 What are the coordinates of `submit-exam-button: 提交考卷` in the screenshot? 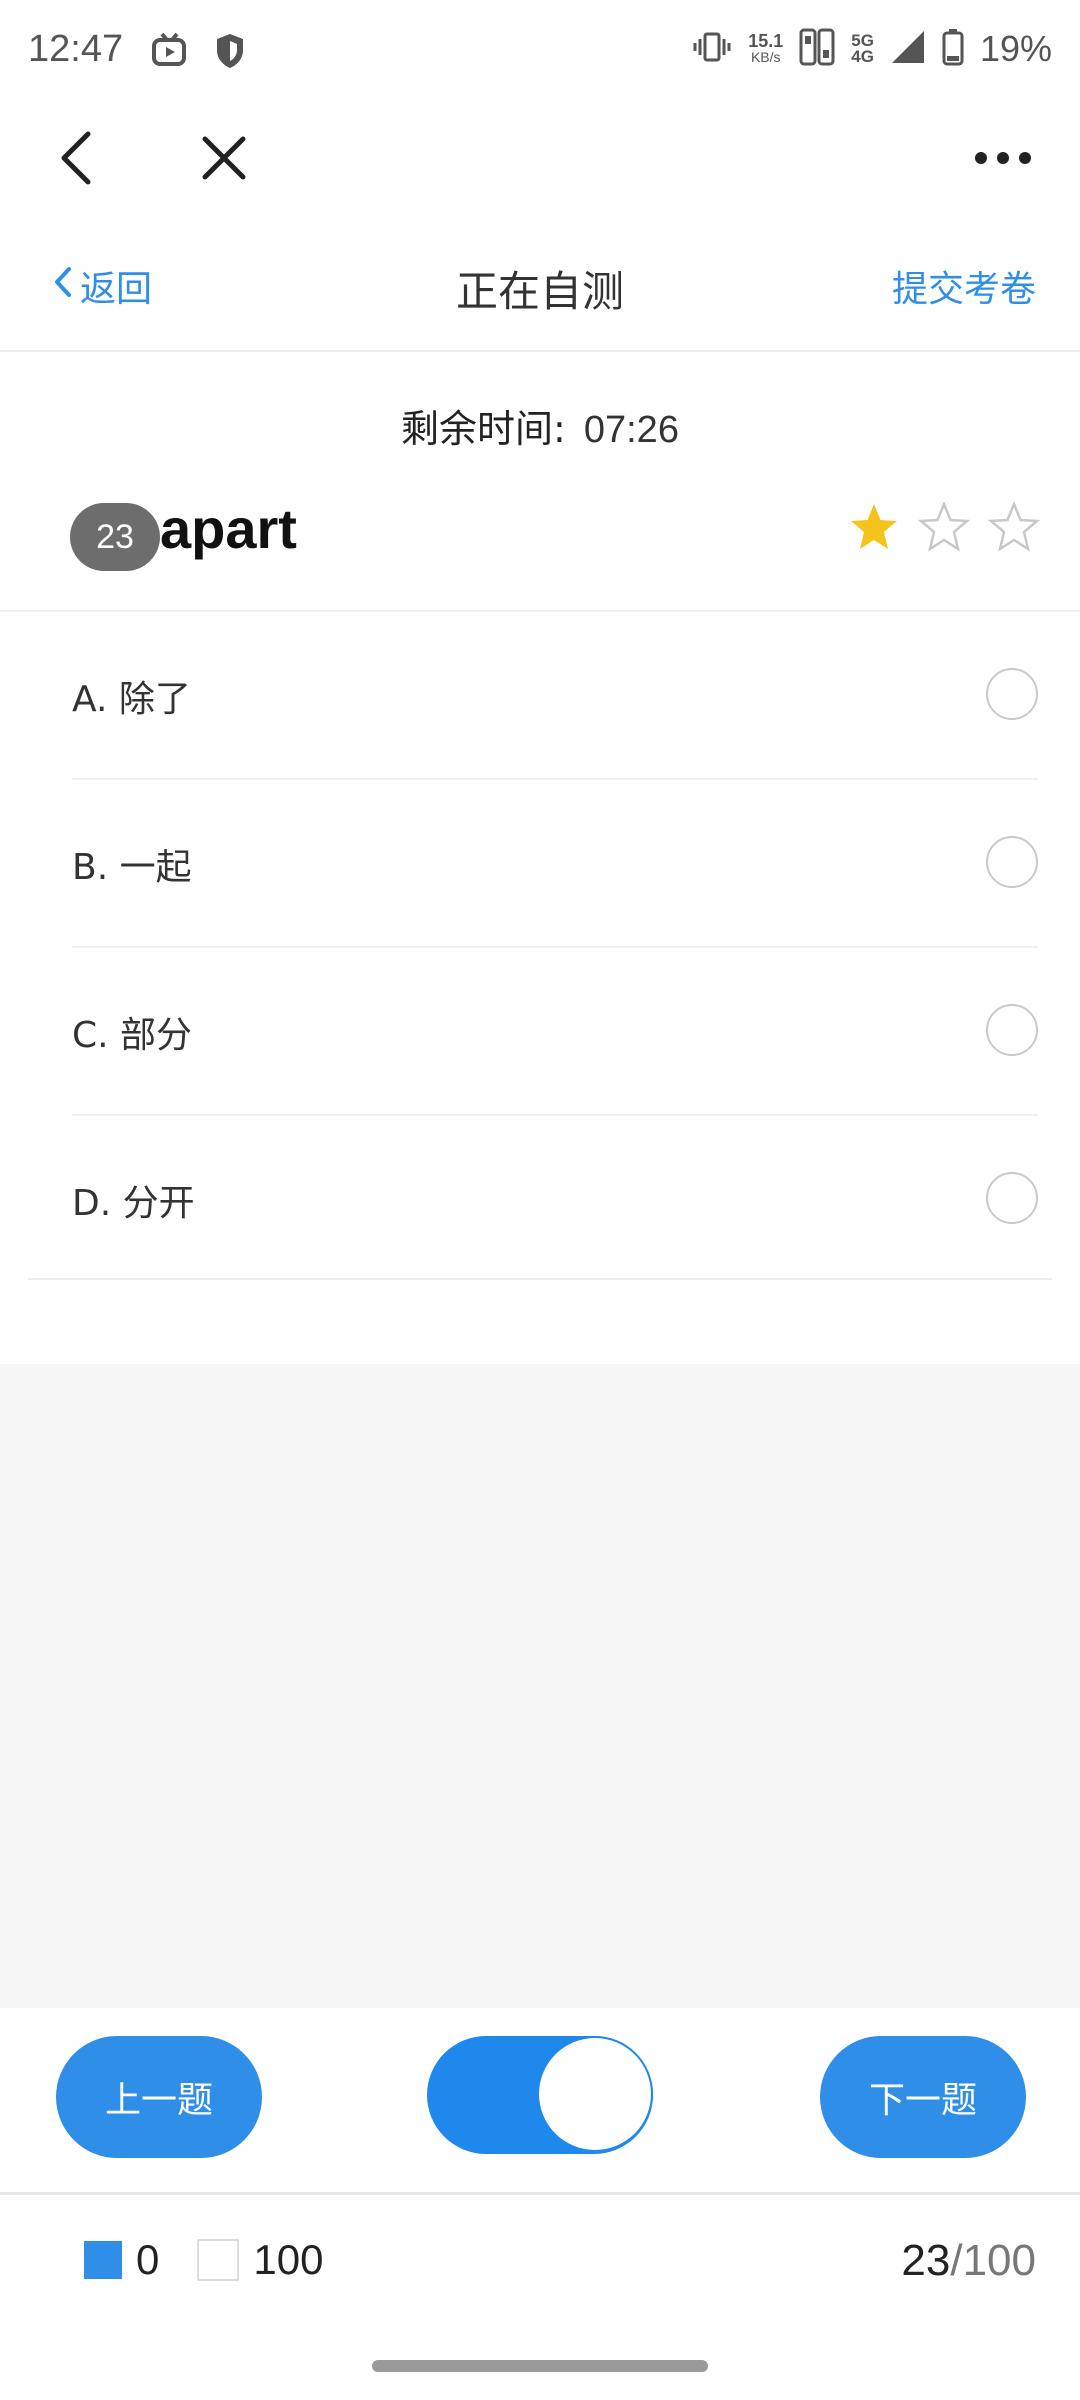 It's located at (964, 286).